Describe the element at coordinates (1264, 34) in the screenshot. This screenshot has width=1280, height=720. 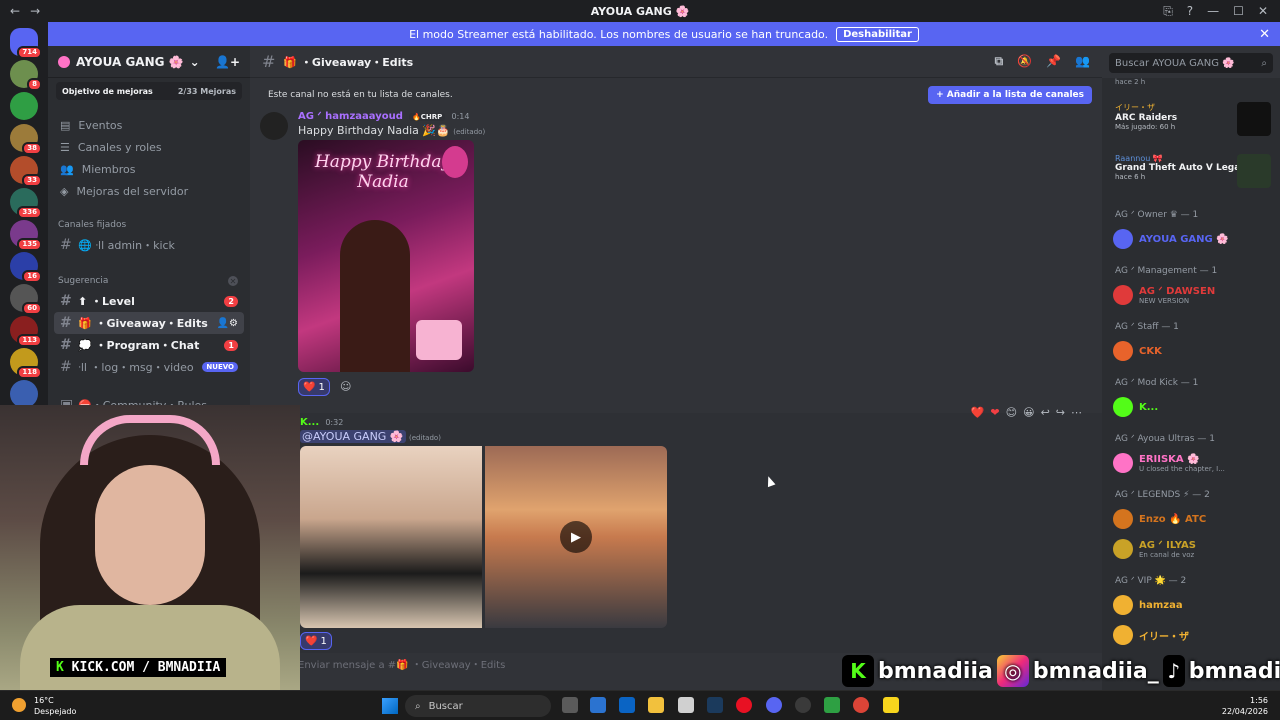
I see `close-banner-icon: ✕` at that location.